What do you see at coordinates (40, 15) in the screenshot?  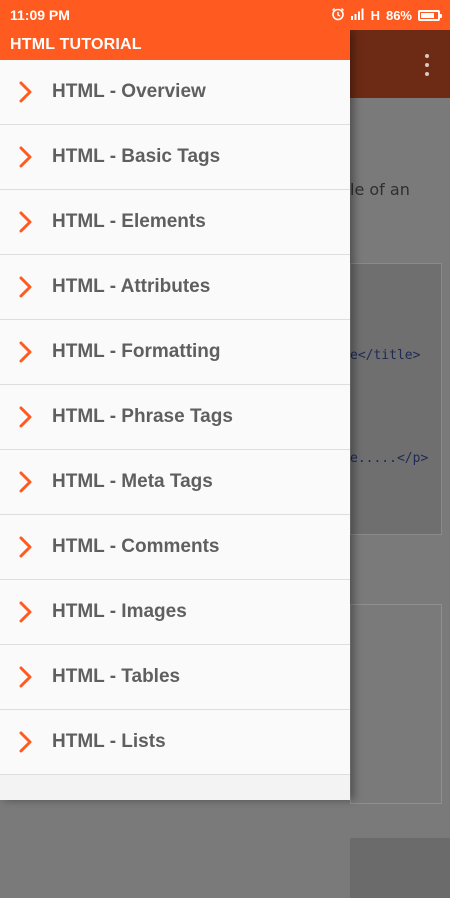 I see `status-time: 11:09 PM` at bounding box center [40, 15].